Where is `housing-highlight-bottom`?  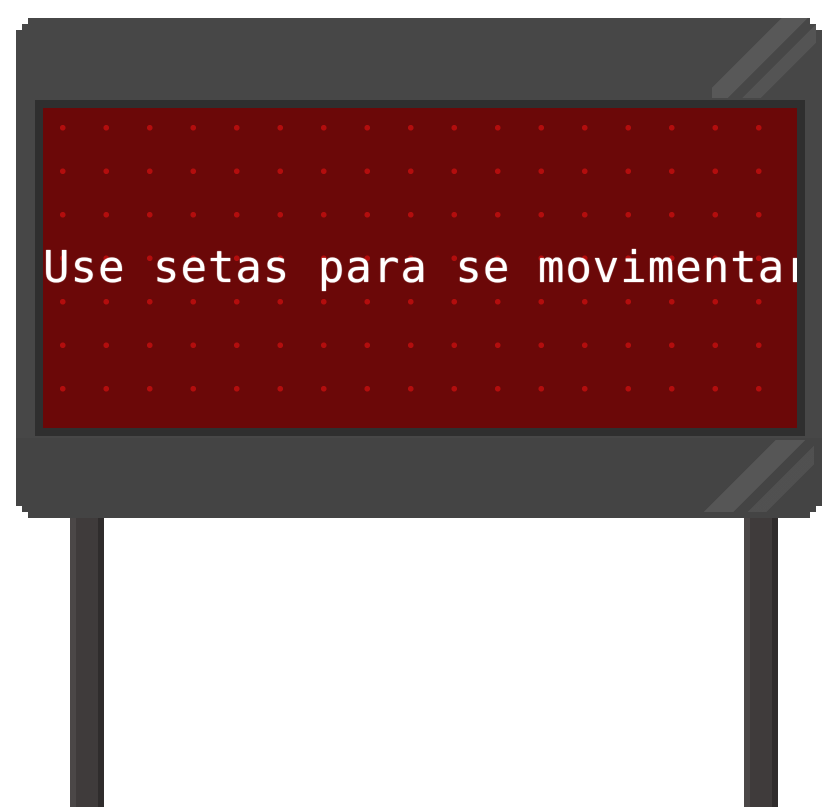 housing-highlight-bottom is located at coordinates (758, 476).